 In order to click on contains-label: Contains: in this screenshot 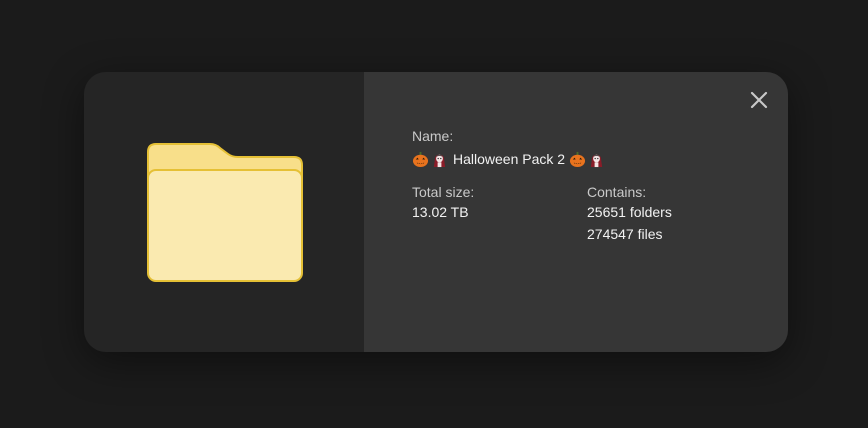, I will do `click(617, 192)`.